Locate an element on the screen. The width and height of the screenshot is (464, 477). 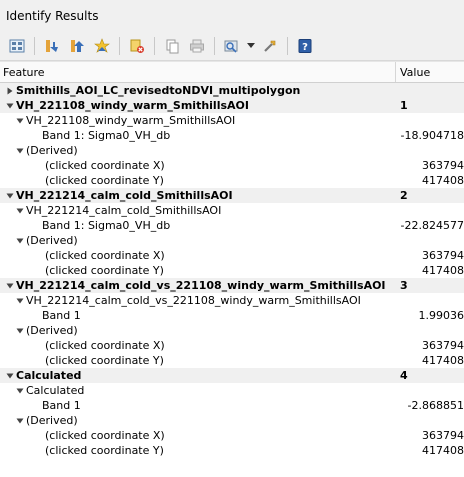
view-icon is located at coordinates (17, 46).